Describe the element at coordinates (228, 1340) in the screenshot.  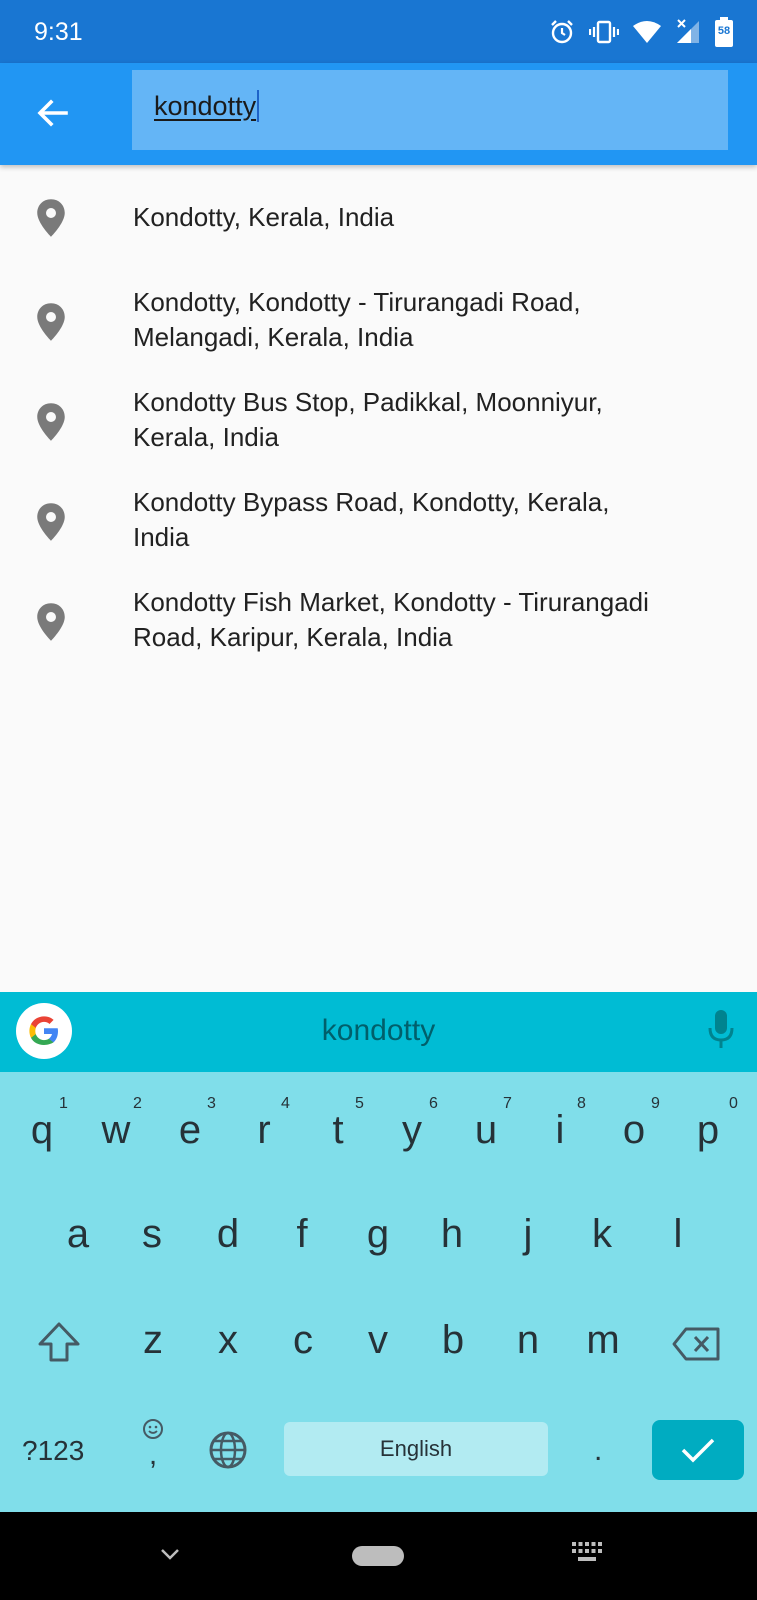
I see `key-x: x` at that location.